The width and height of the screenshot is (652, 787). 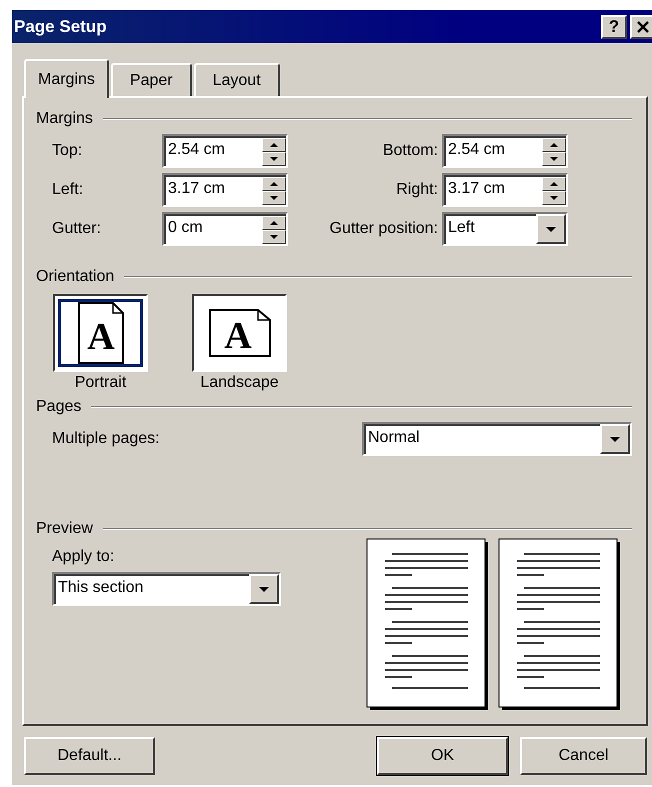 What do you see at coordinates (75, 277) in the screenshot?
I see `section-heading: Orientation` at bounding box center [75, 277].